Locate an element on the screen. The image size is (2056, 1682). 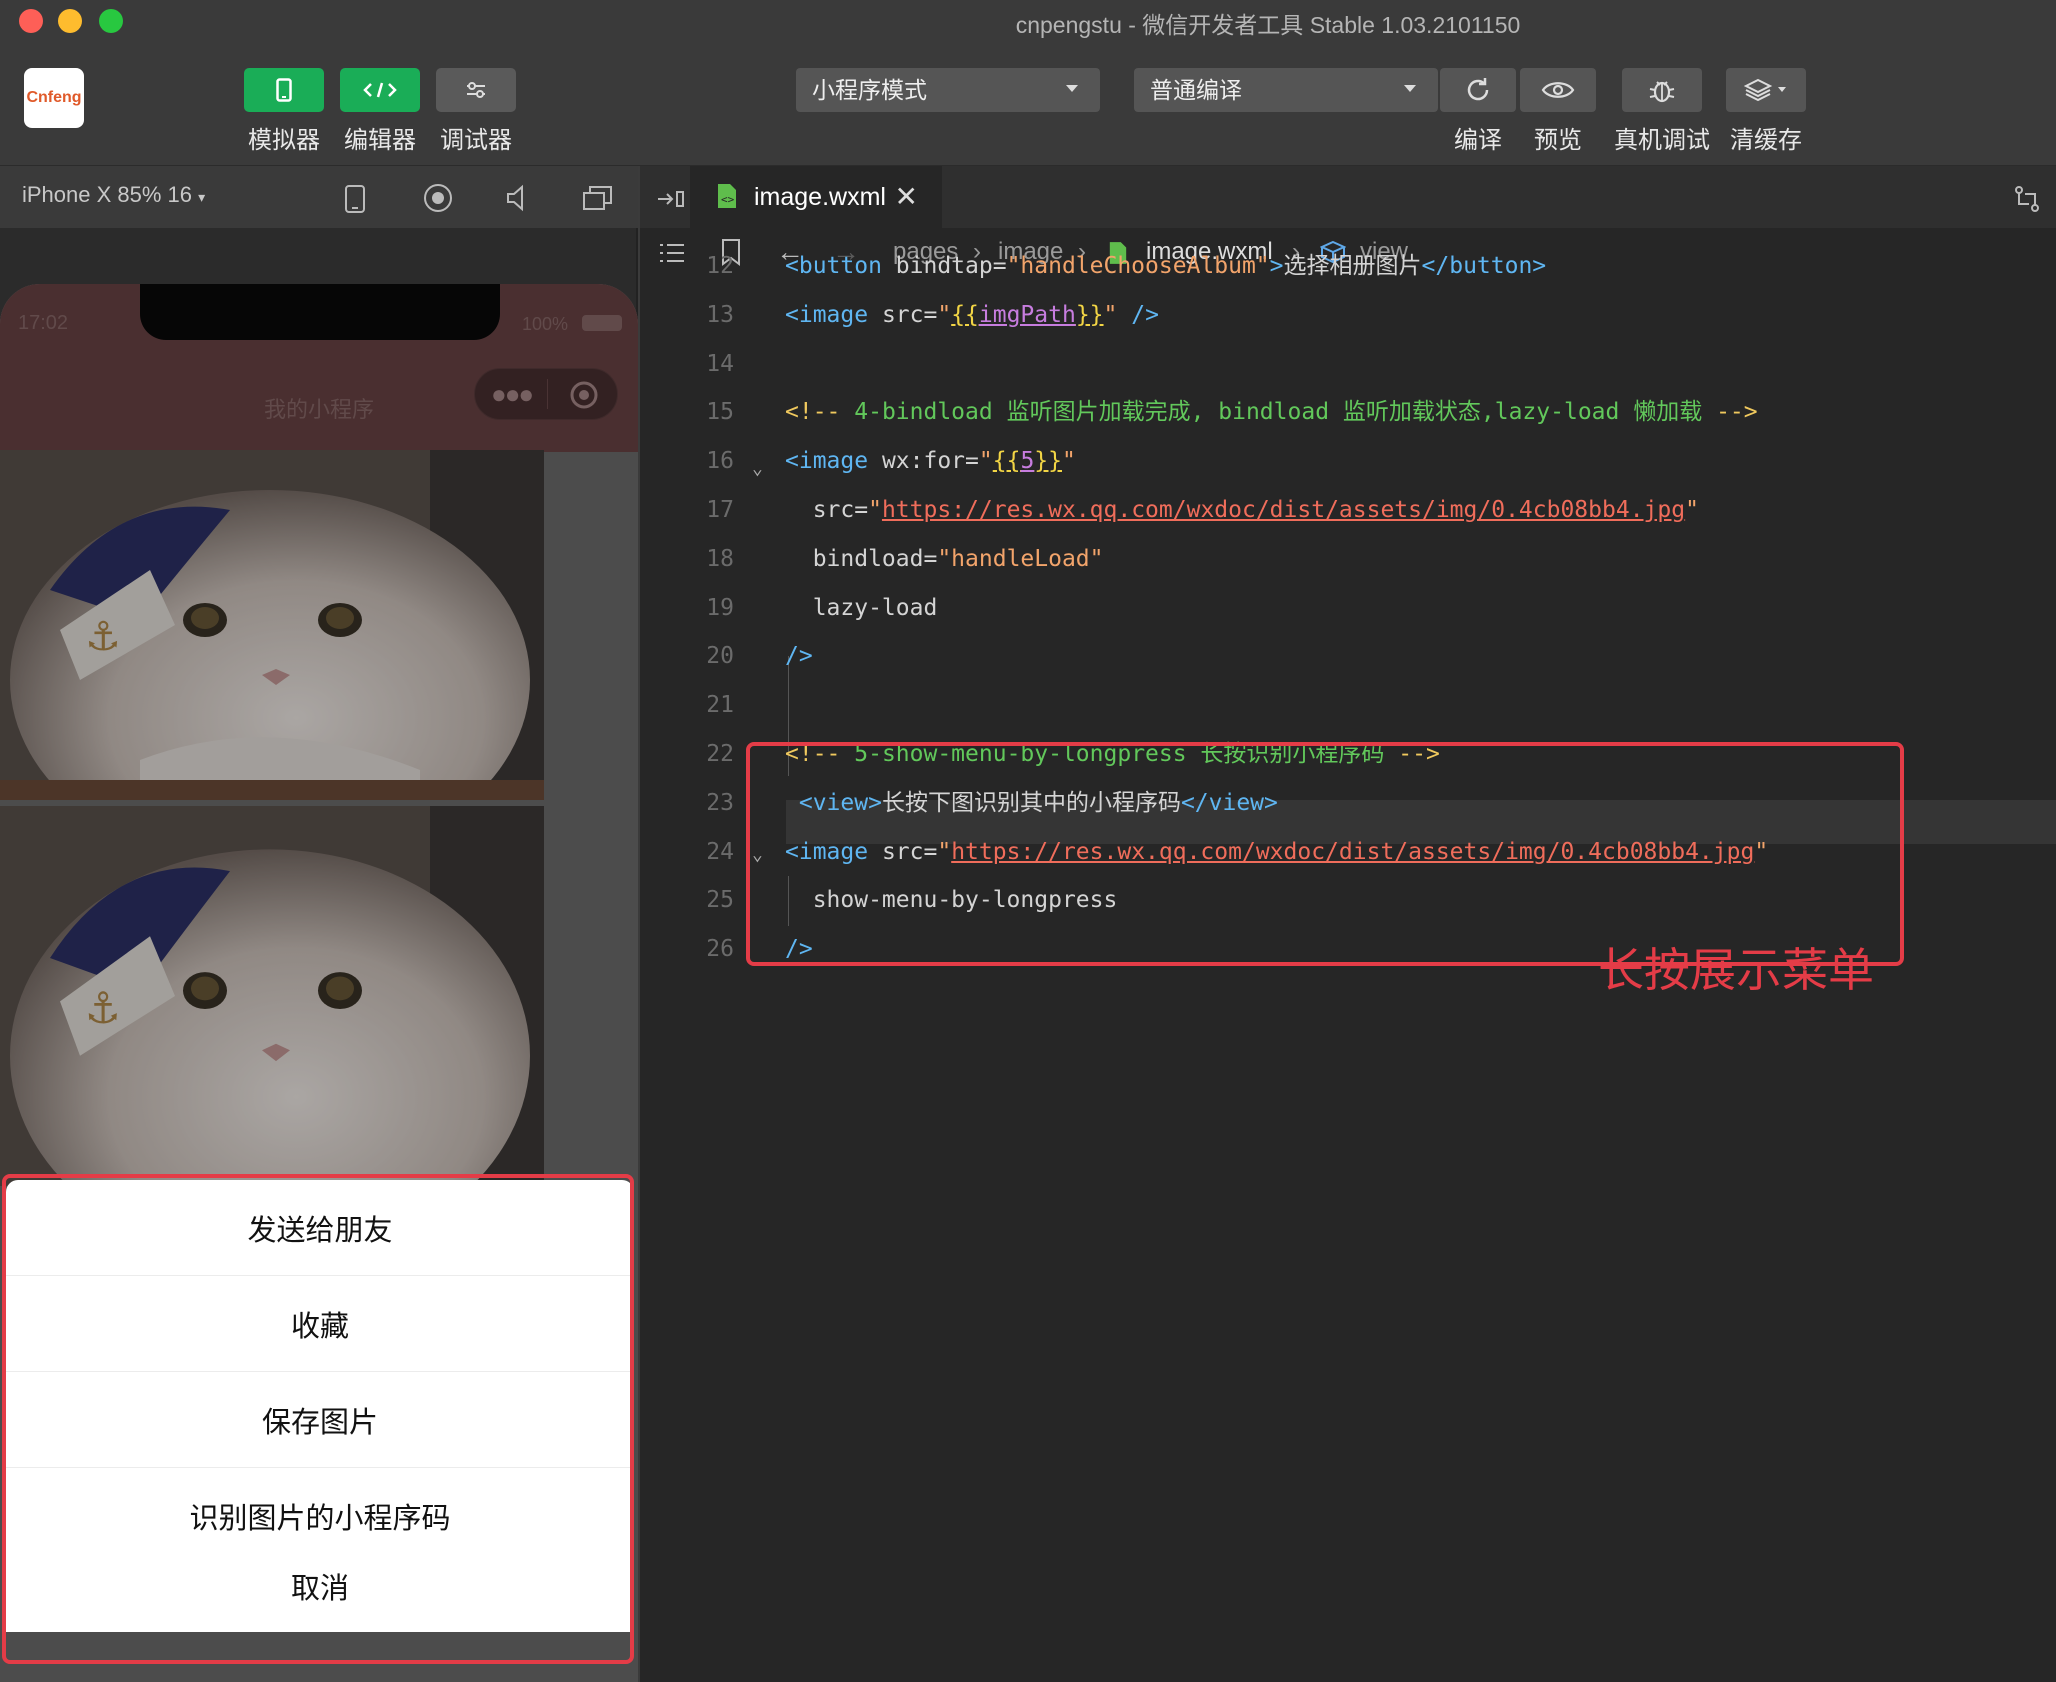
code-line: 14 is located at coordinates (1348, 364).